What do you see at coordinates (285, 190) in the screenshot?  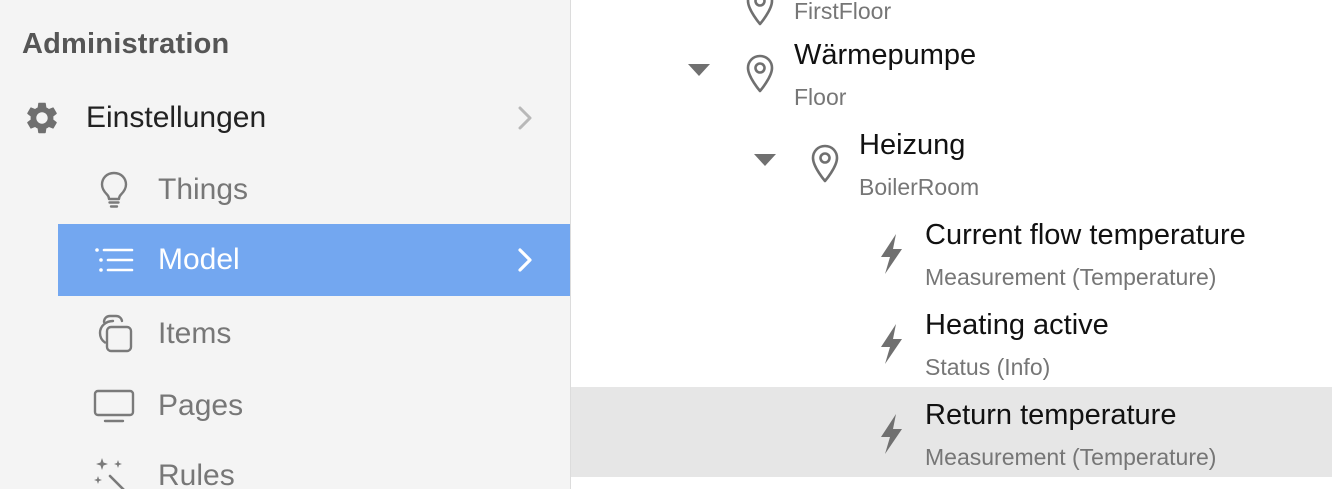 I see `sidebar-item-things: Things` at bounding box center [285, 190].